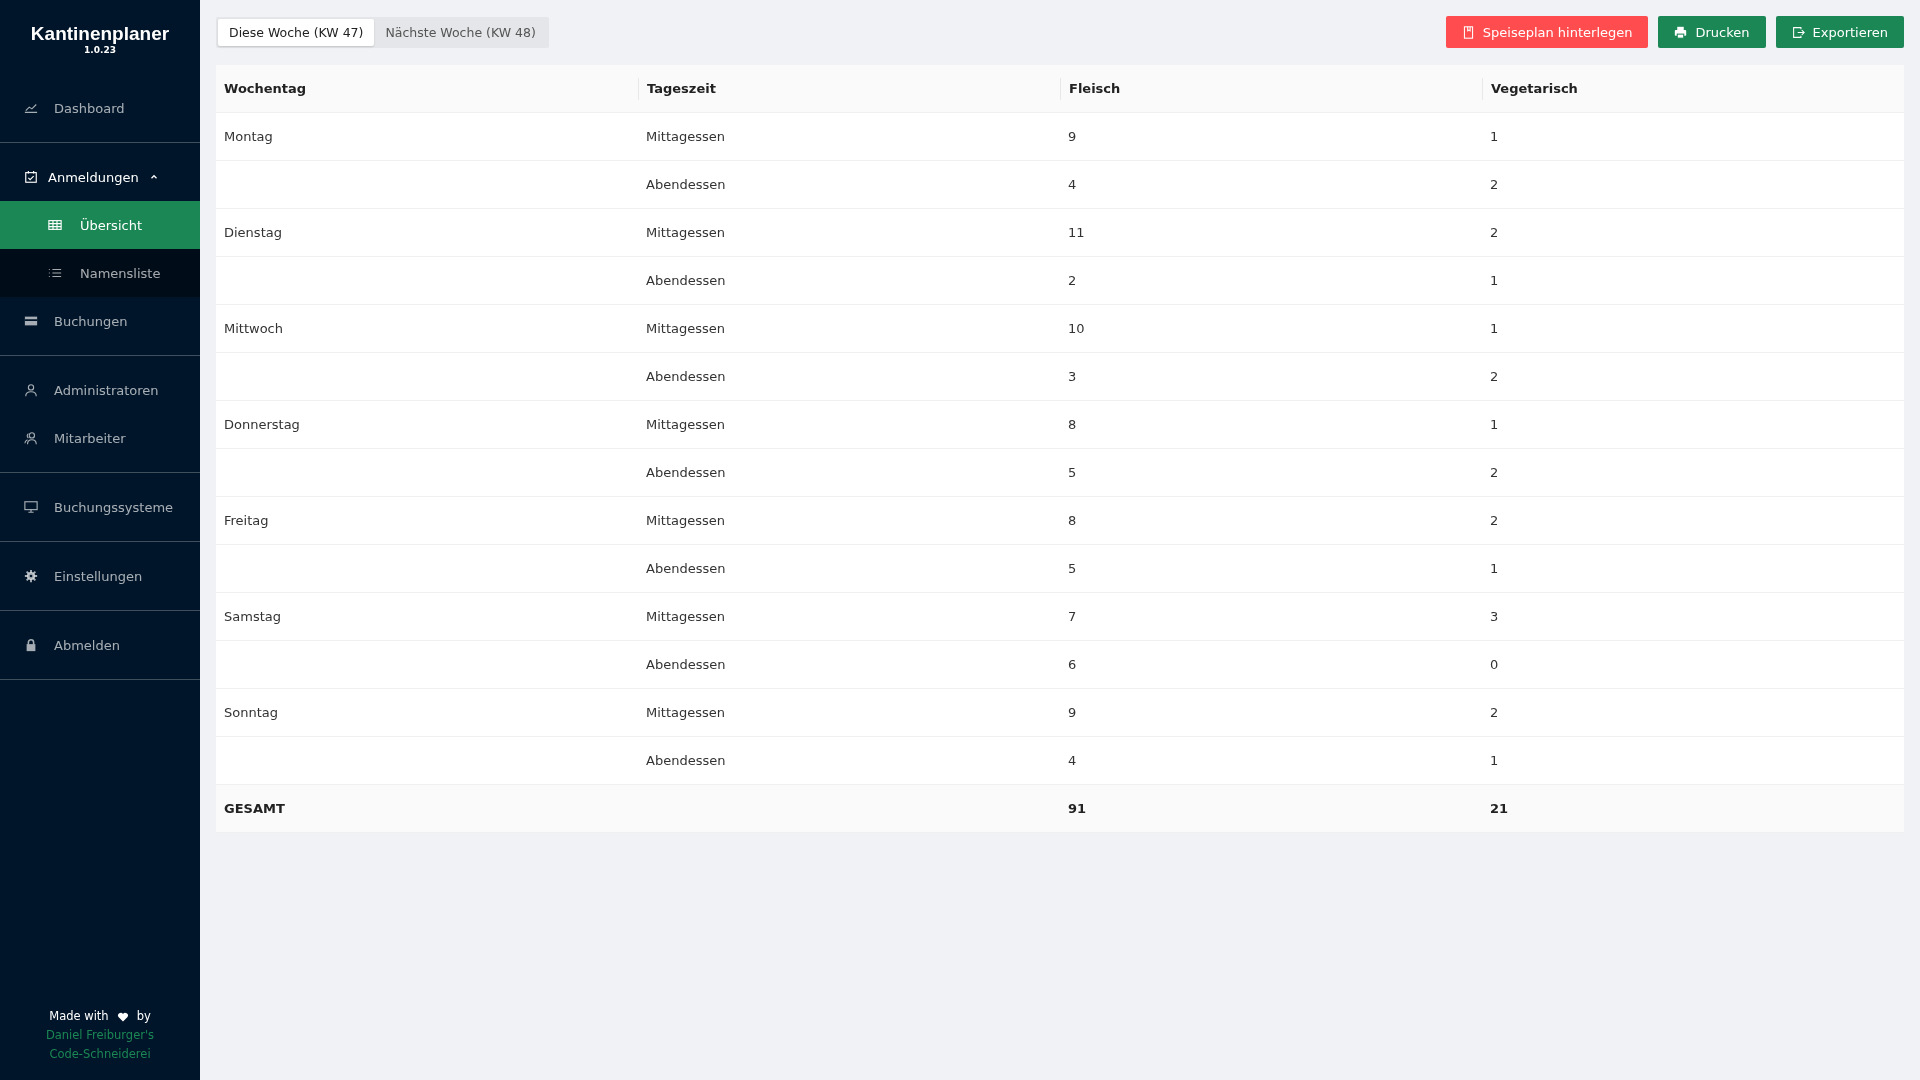  Describe the element at coordinates (100, 1035) in the screenshot. I see `author-link: Daniel Freiburger's` at that location.